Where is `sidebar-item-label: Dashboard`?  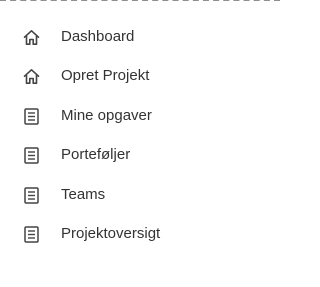
sidebar-item-label: Dashboard is located at coordinates (98, 36).